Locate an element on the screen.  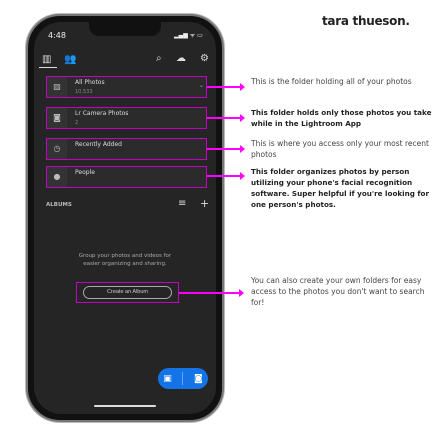
import-photos-icon: ▣ is located at coordinates (167, 379).